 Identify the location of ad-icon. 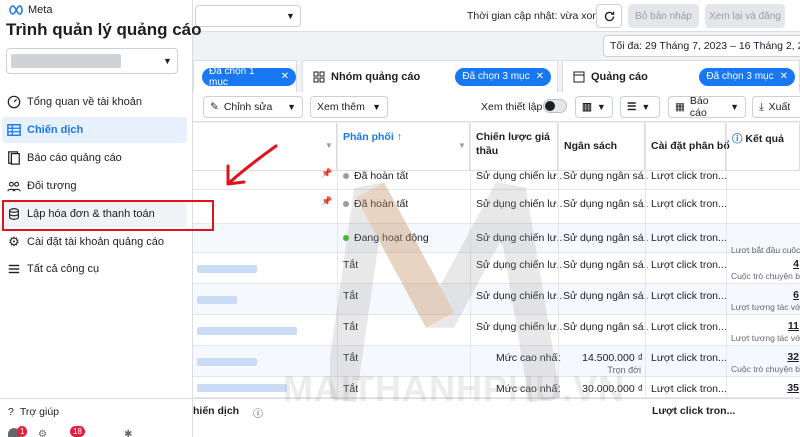
(579, 76).